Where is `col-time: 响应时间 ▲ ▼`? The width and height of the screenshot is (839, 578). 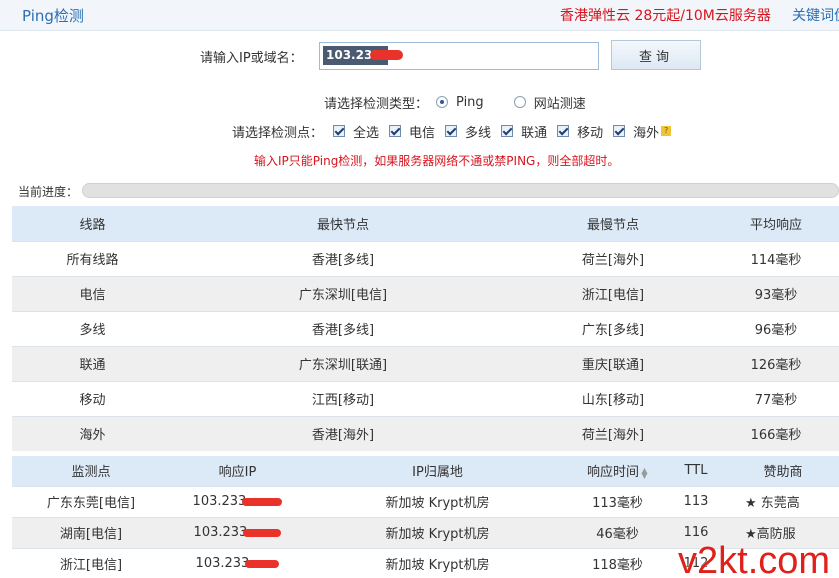
col-time: 响应时间 ▲ ▼ is located at coordinates (617, 471).